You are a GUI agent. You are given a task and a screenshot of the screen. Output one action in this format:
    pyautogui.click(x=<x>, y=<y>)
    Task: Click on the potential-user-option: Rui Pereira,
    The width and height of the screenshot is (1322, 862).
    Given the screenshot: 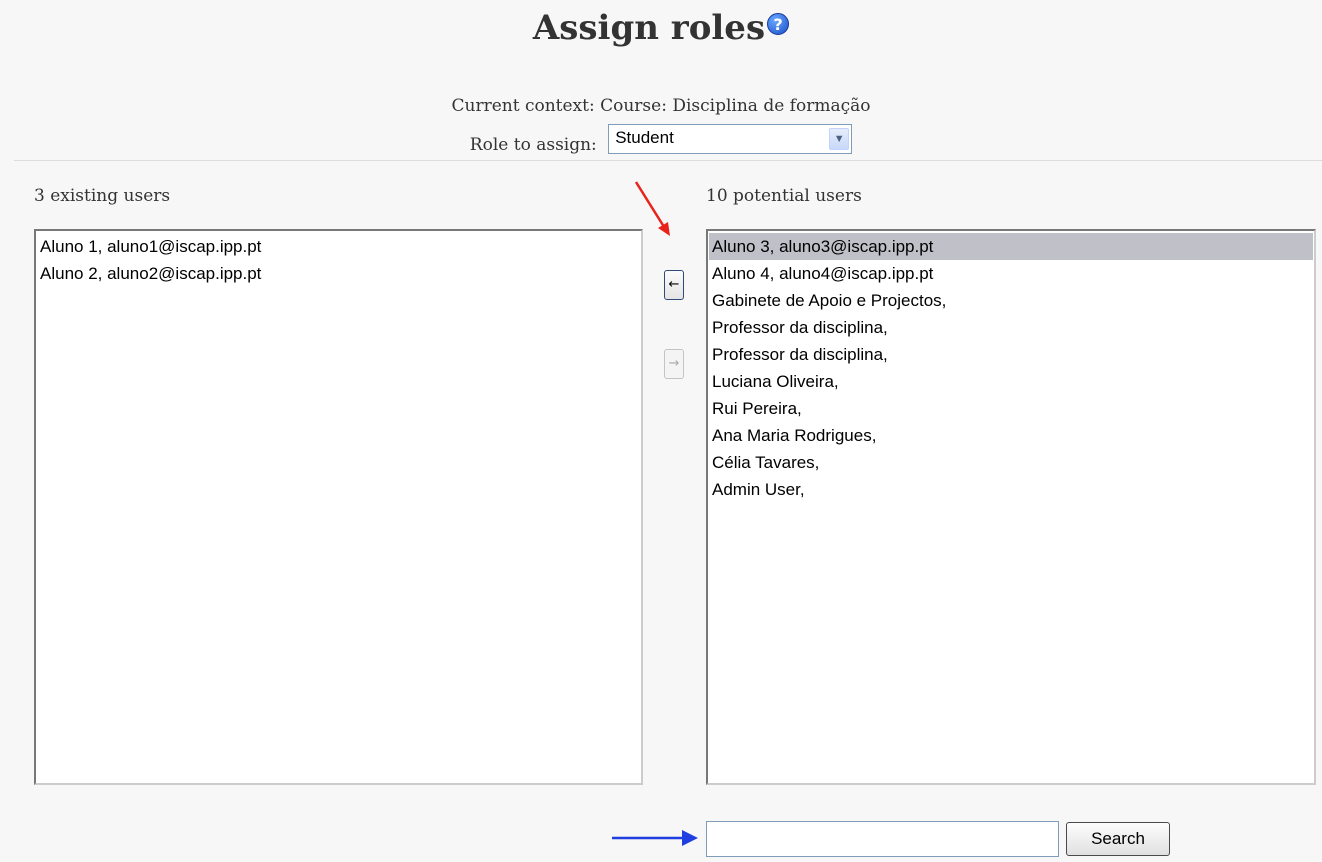 What is the action you would take?
    pyautogui.click(x=1011, y=408)
    